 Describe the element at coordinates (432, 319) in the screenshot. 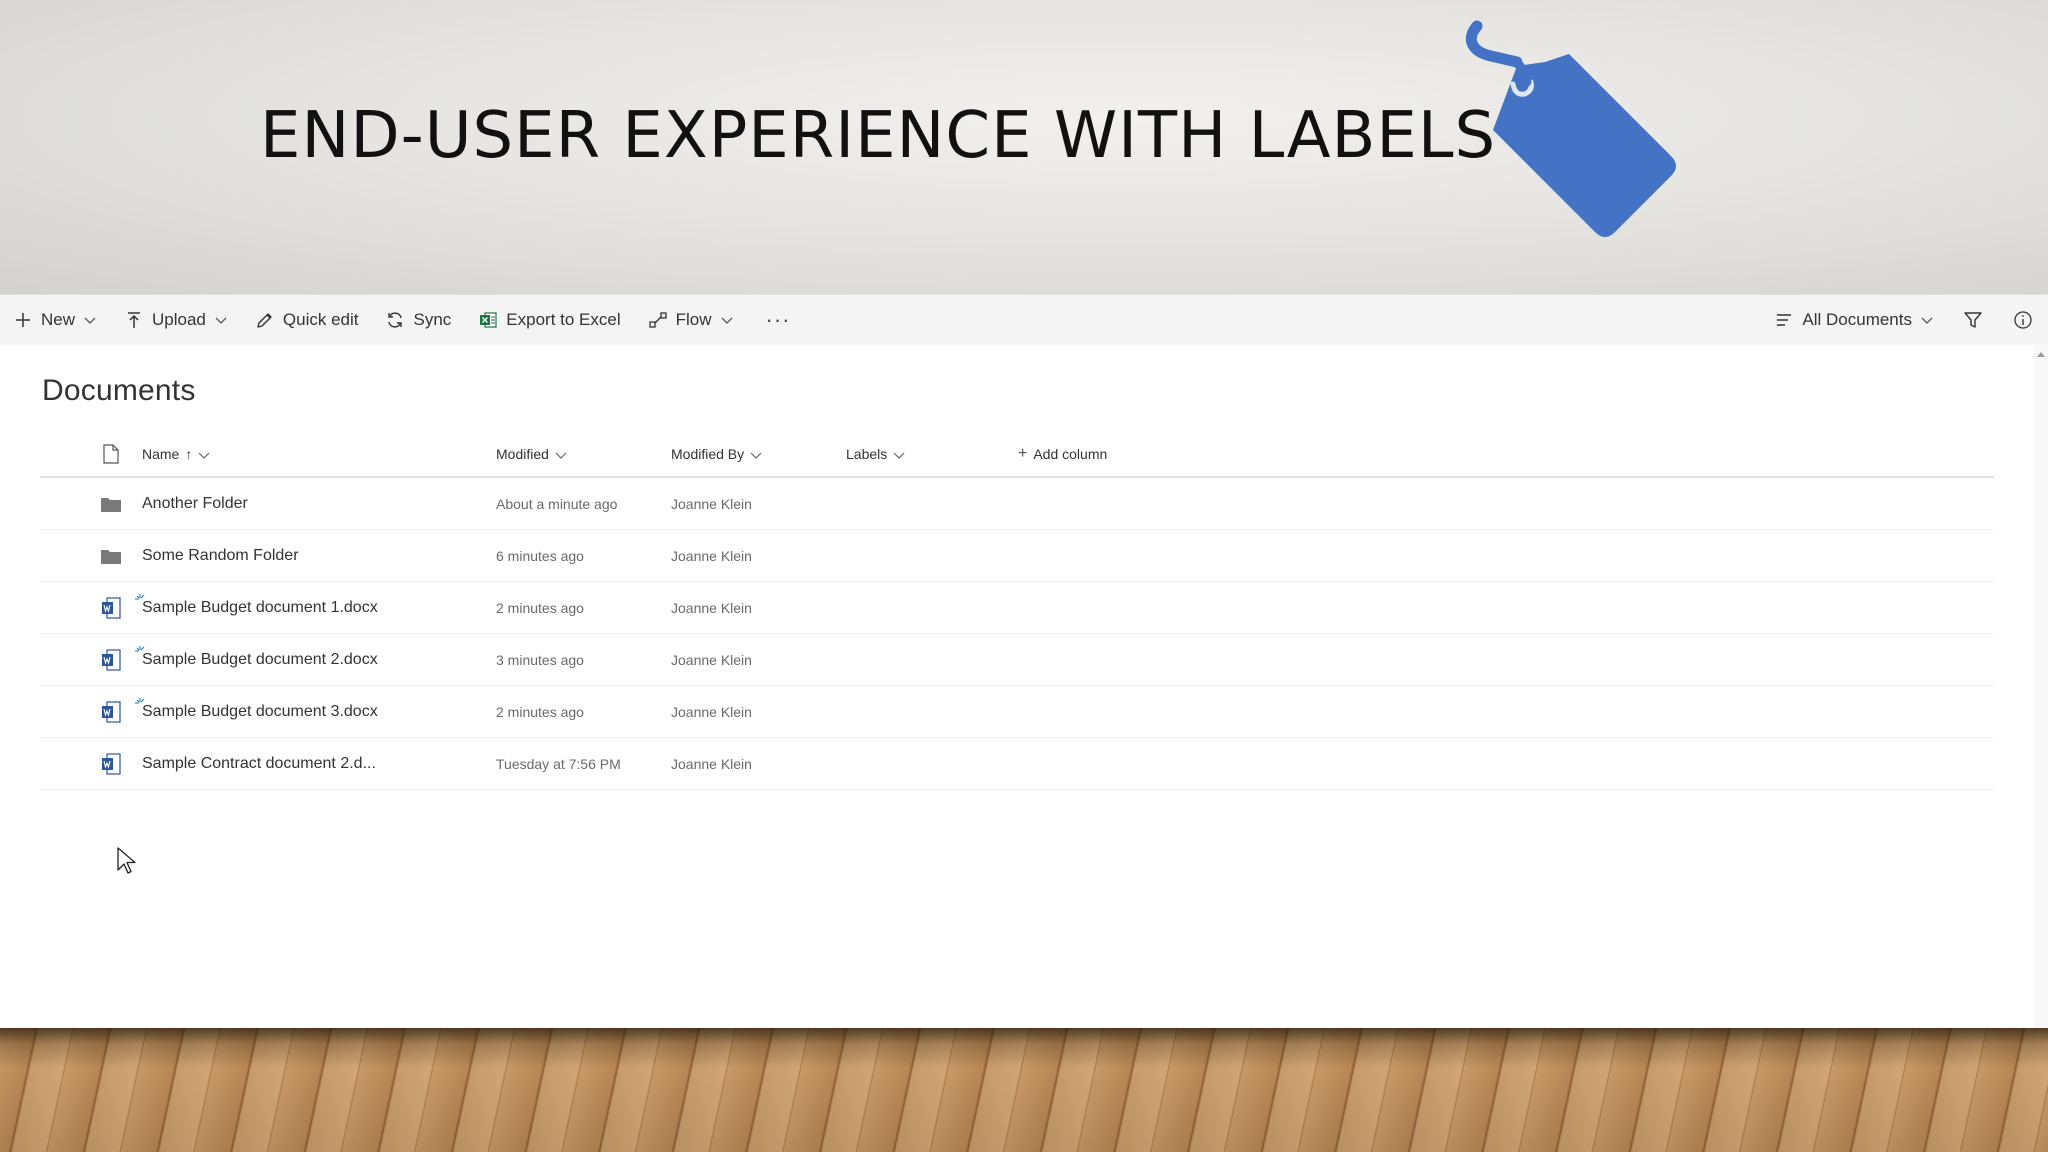

I see `sync-label: Sync` at that location.